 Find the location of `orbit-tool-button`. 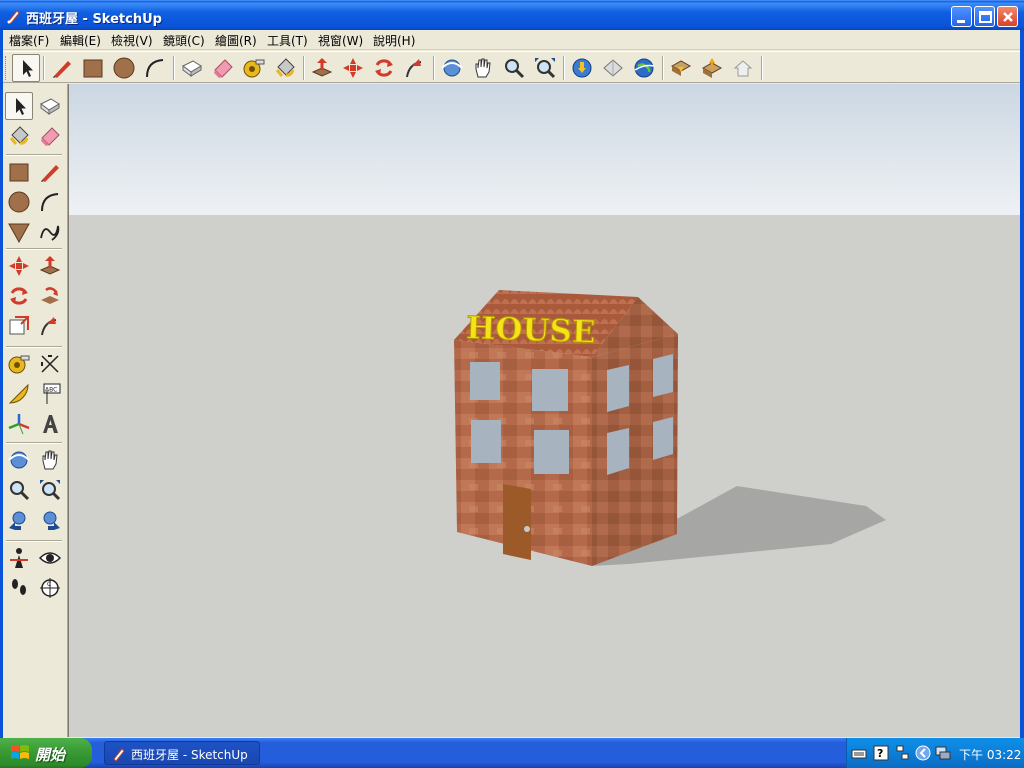

orbit-tool-button is located at coordinates (452, 68).